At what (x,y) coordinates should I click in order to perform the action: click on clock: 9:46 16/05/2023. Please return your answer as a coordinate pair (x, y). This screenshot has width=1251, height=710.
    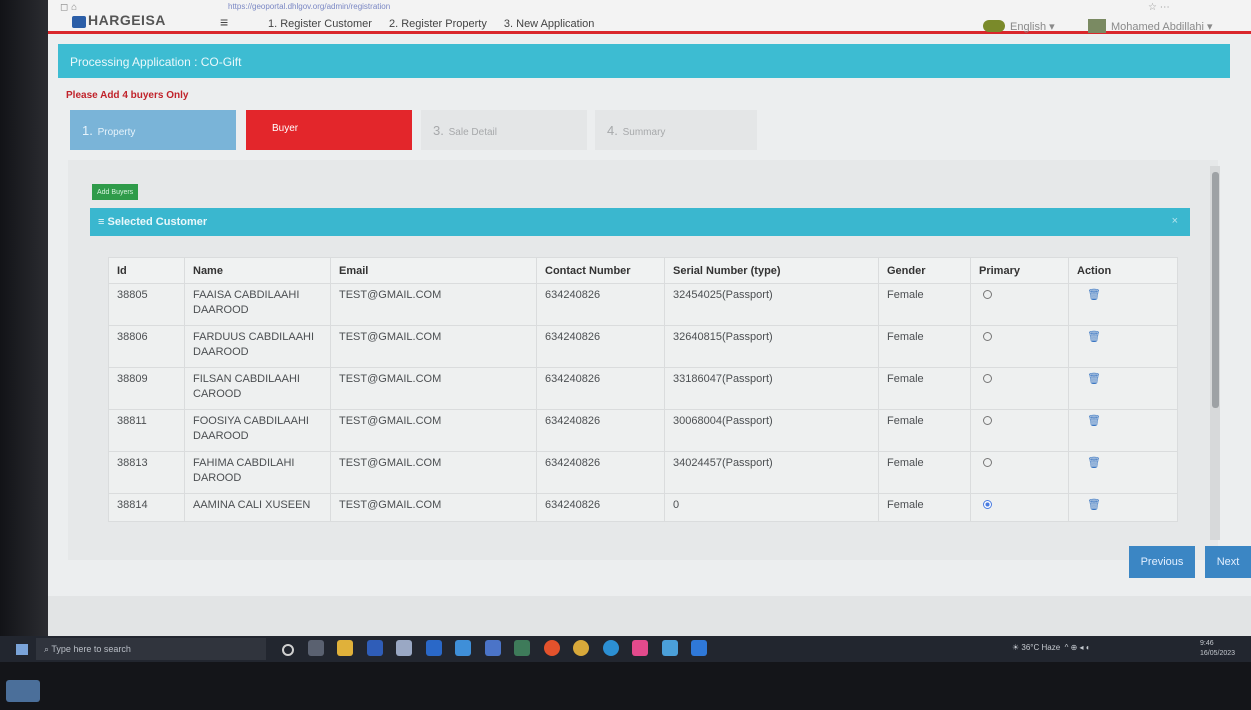
    Looking at the image, I should click on (1217, 649).